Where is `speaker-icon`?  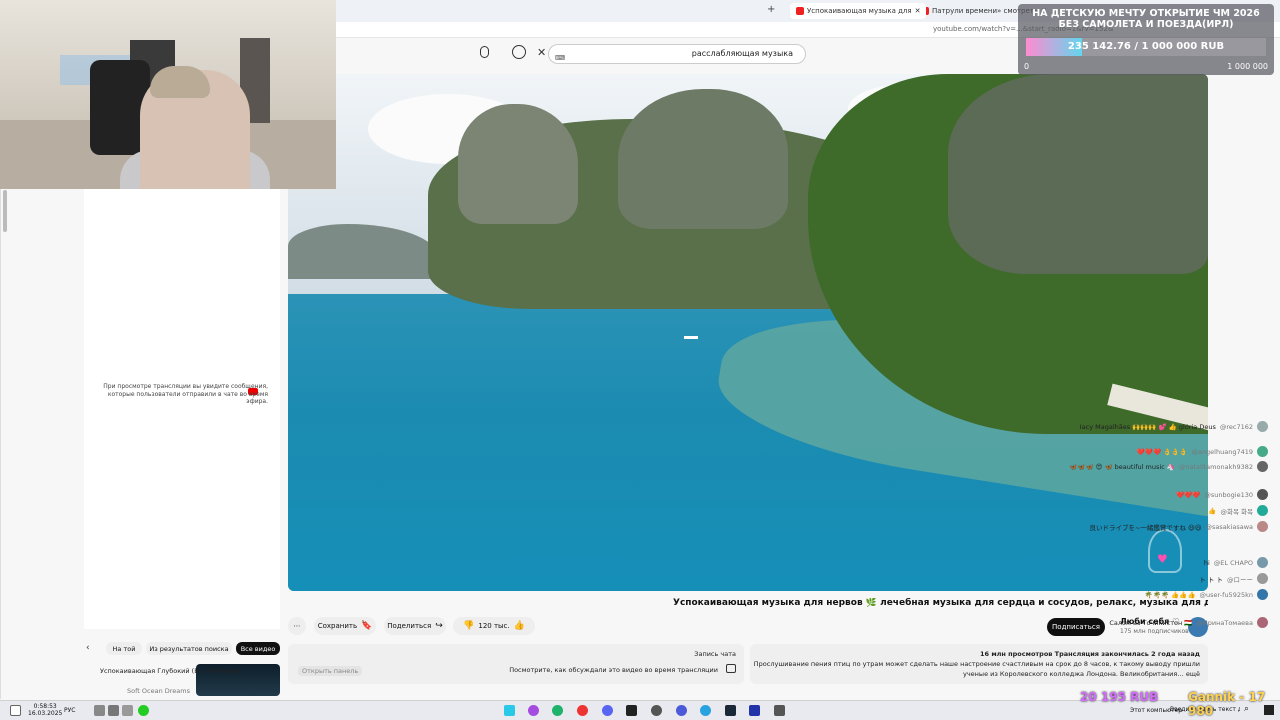
speaker-icon is located at coordinates (99, 710).